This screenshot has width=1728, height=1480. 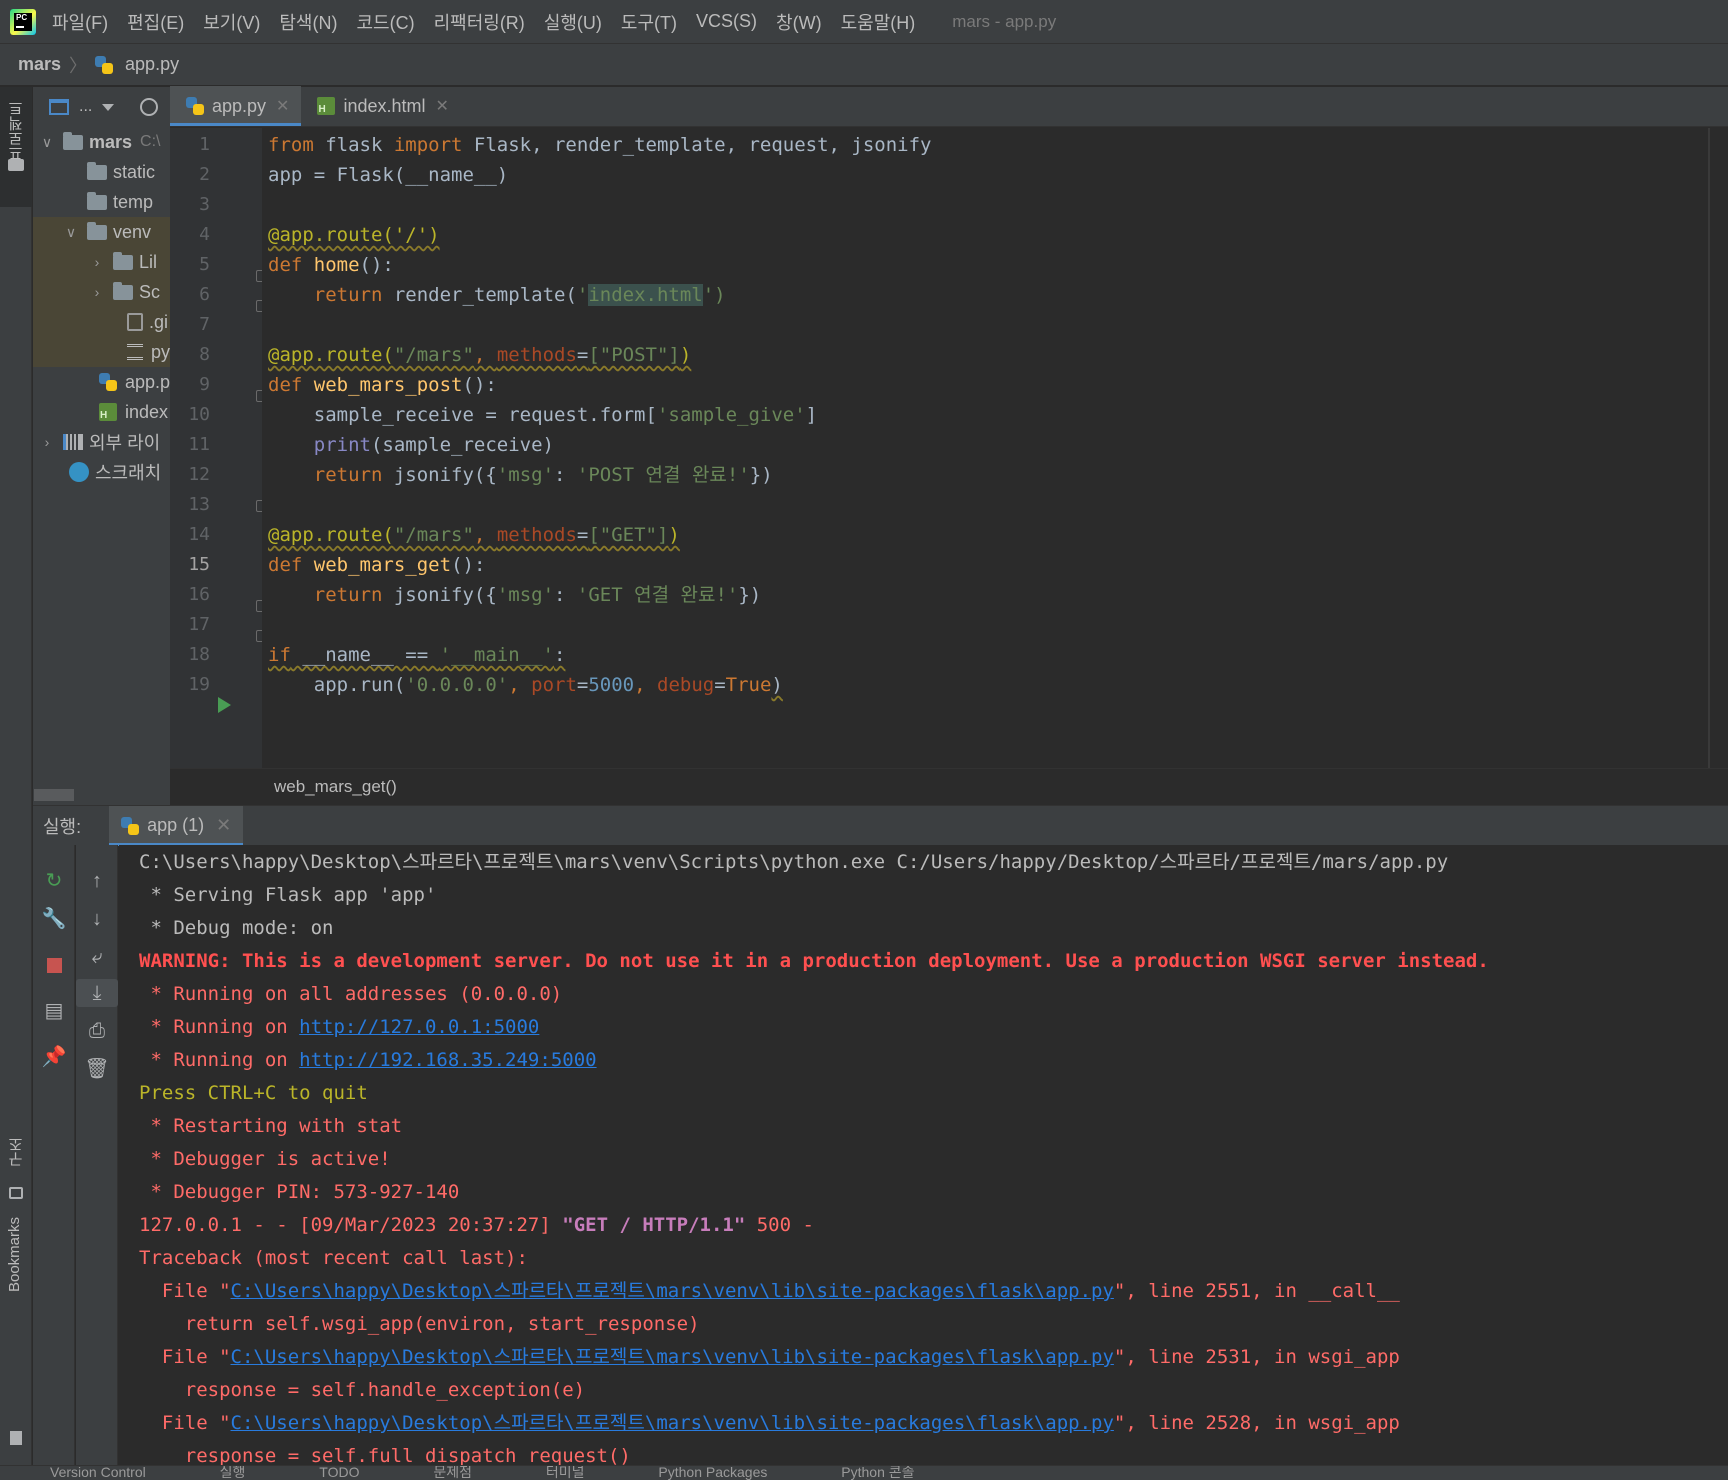 What do you see at coordinates (97, 957) in the screenshot?
I see `soft-wrap-icon: ⤶` at bounding box center [97, 957].